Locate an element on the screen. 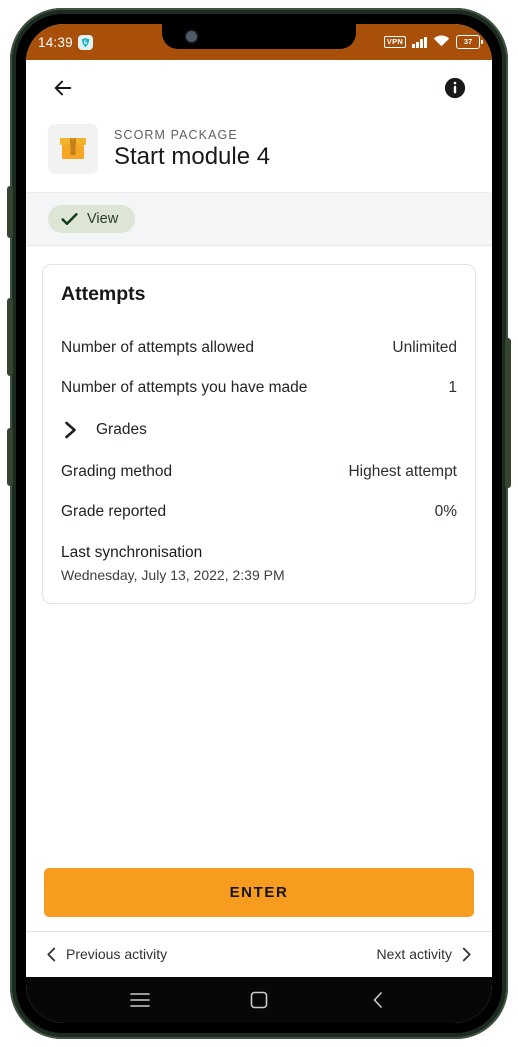 This screenshot has height=1047, width=518. view-completion-chip: View is located at coordinates (92, 219).